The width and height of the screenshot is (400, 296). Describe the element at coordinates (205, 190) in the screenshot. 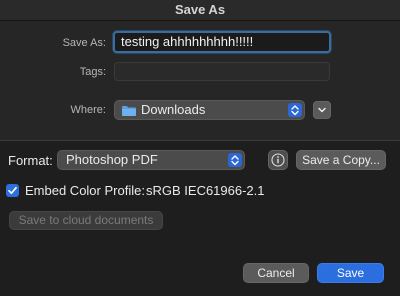

I see `color-profile-value: sRGB IEC61966-2.1` at that location.